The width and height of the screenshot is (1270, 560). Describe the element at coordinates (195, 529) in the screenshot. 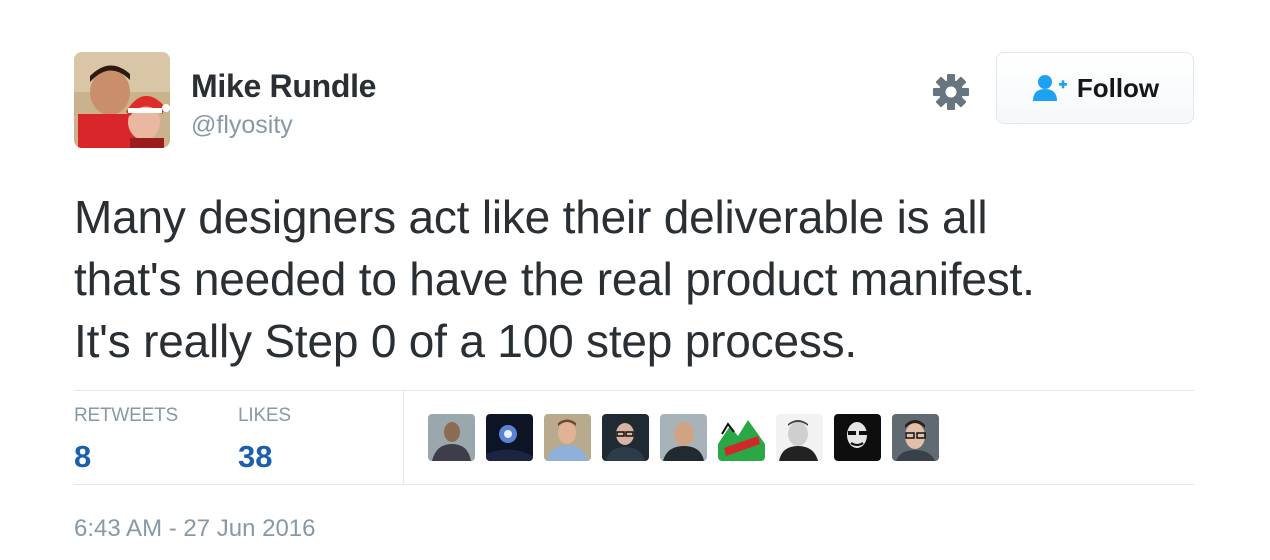

I see `tweet-timestamp: 6:43 AM - 27 Jun 2016` at that location.